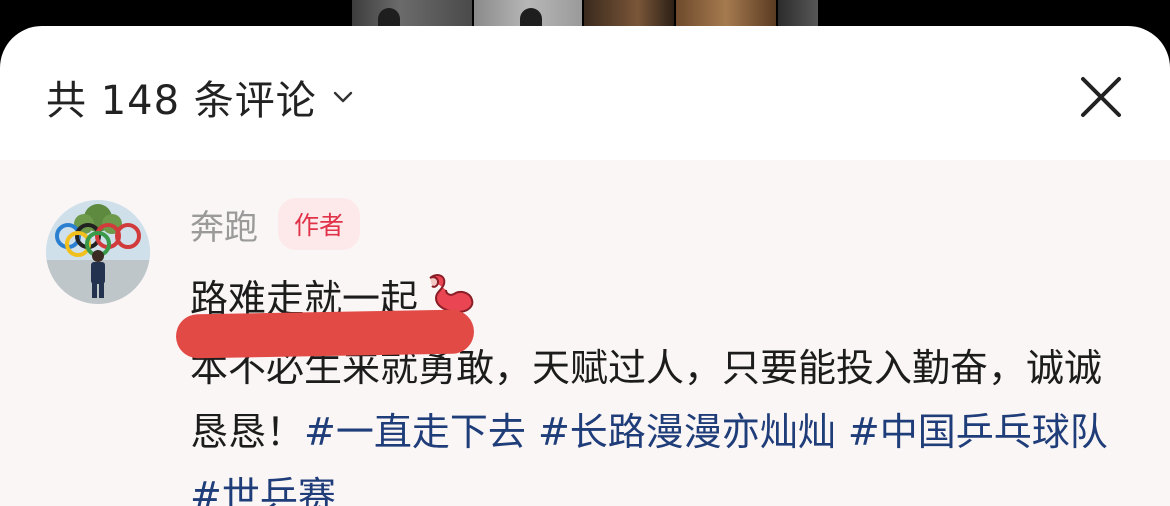  What do you see at coordinates (319, 224) in the screenshot?
I see `author-badge: 作者` at bounding box center [319, 224].